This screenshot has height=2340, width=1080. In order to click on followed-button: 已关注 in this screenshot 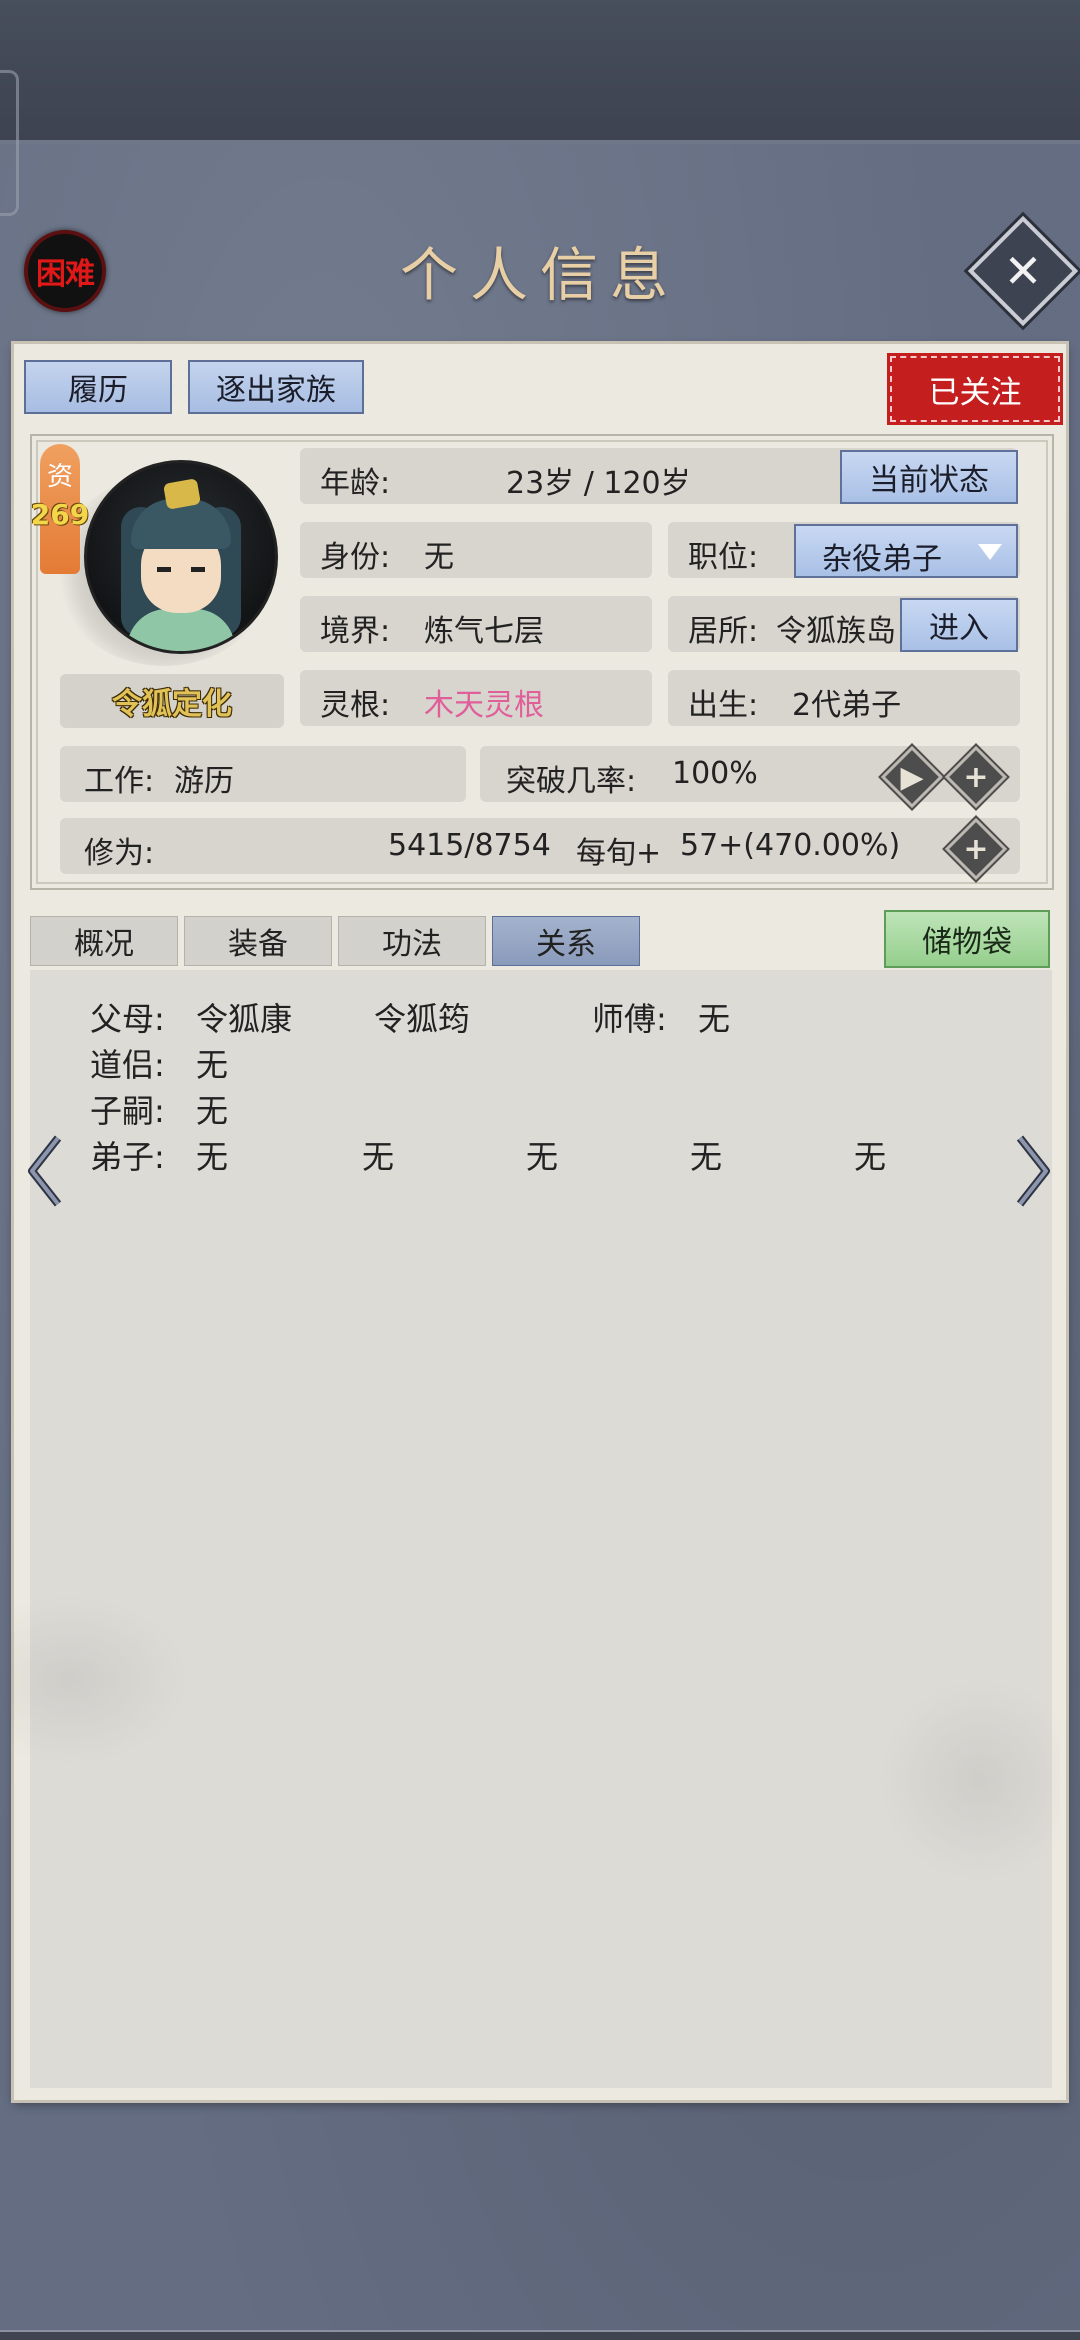, I will do `click(975, 389)`.